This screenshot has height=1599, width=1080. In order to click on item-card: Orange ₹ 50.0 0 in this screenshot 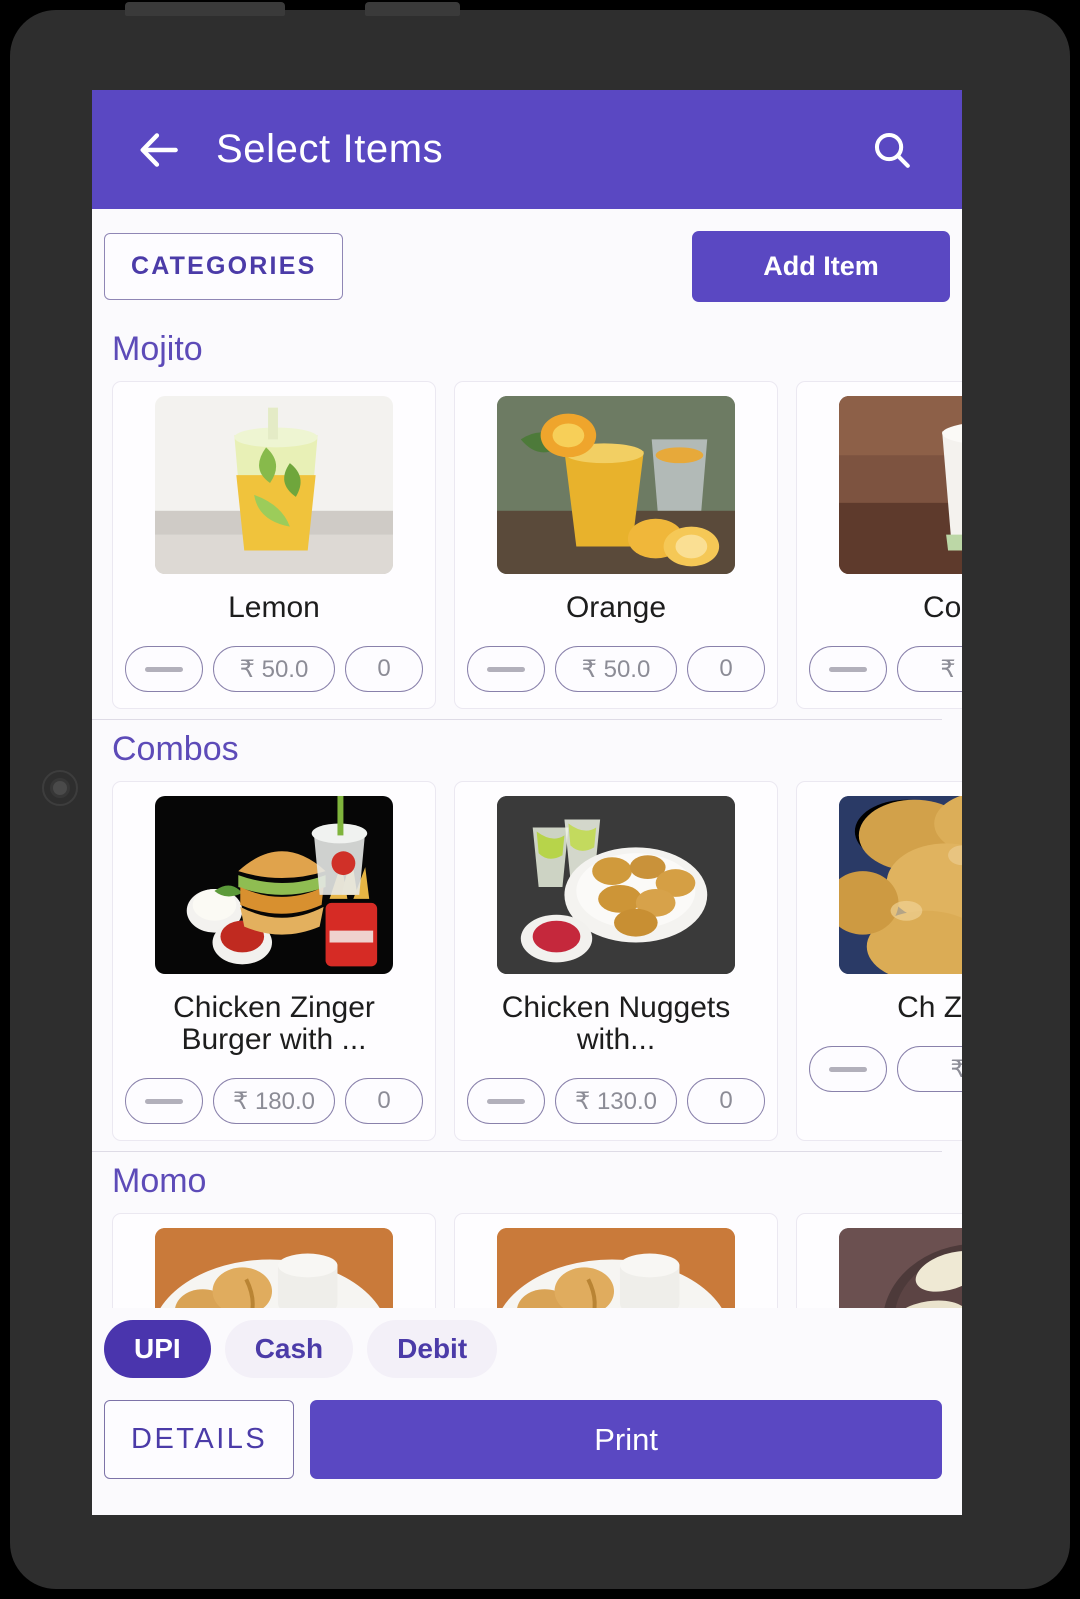, I will do `click(616, 545)`.